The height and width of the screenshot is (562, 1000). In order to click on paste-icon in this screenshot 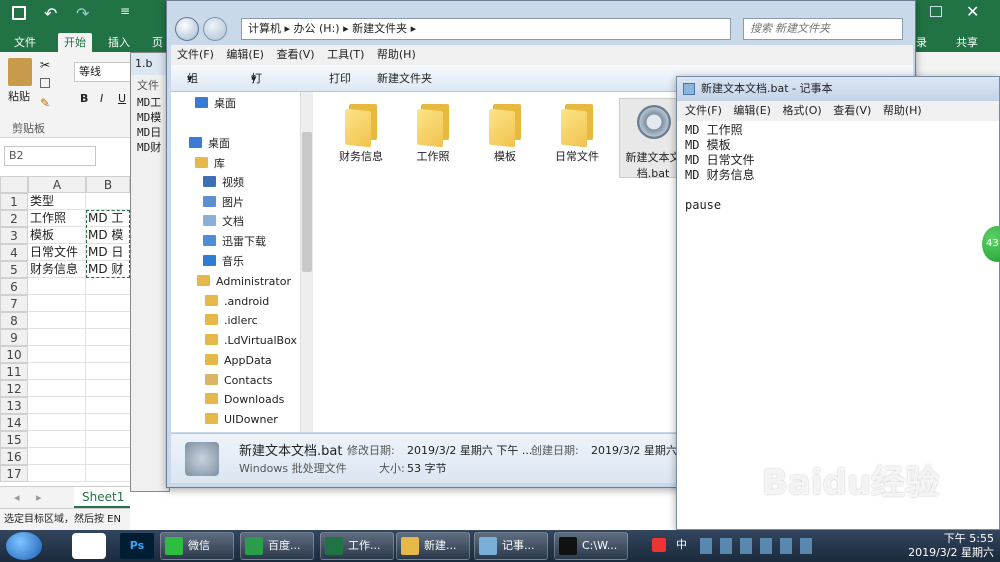, I will do `click(20, 72)`.